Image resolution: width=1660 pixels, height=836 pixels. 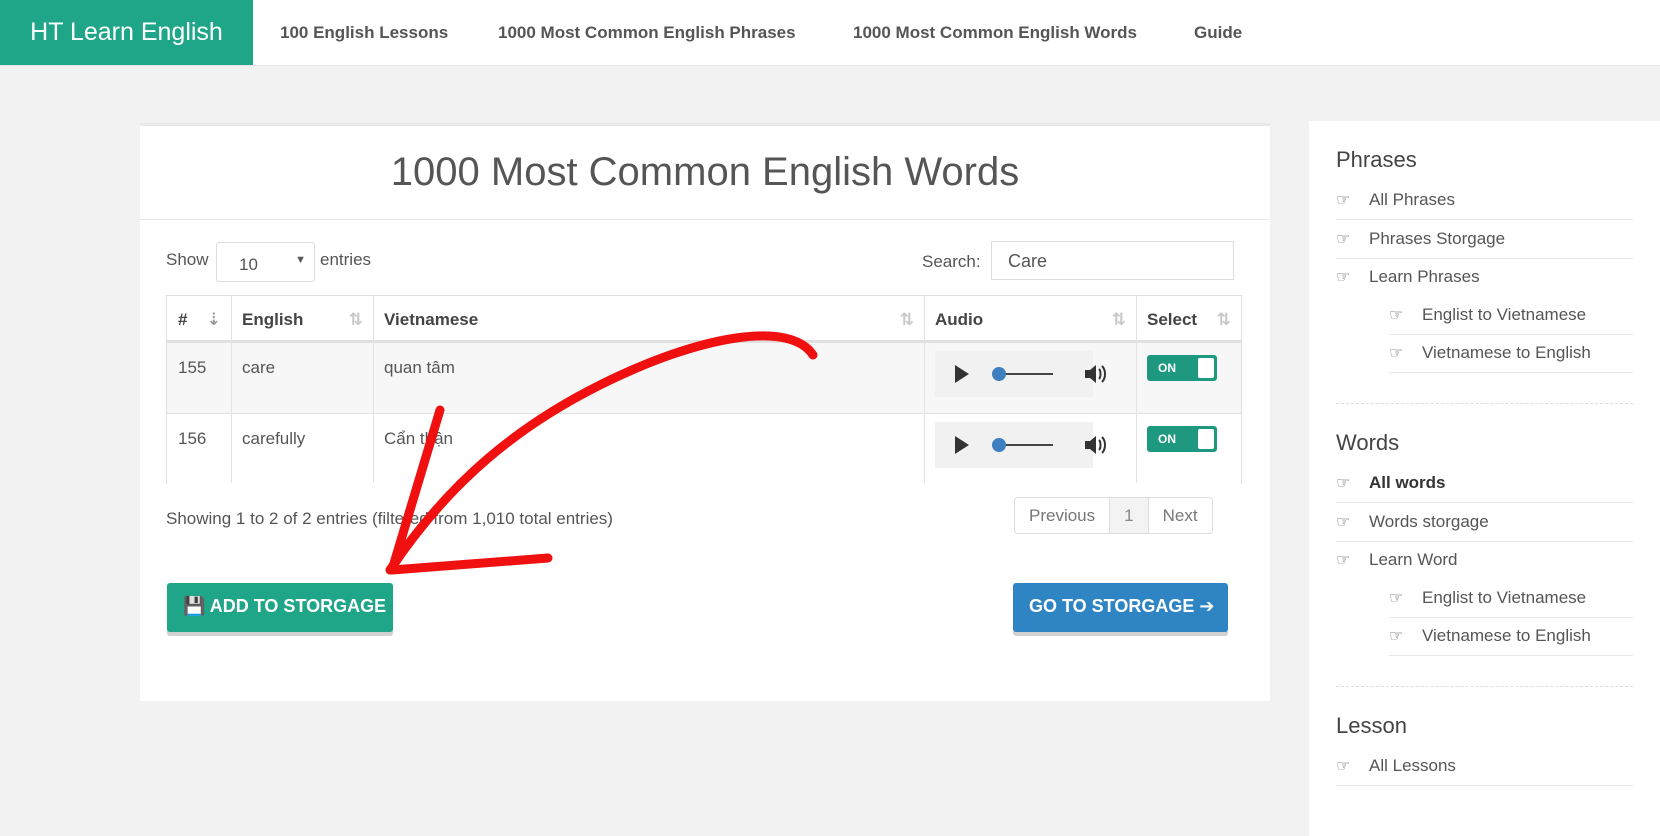 What do you see at coordinates (704, 449) in the screenshot?
I see `table-row: 156 carefully Cẩn thận ON` at bounding box center [704, 449].